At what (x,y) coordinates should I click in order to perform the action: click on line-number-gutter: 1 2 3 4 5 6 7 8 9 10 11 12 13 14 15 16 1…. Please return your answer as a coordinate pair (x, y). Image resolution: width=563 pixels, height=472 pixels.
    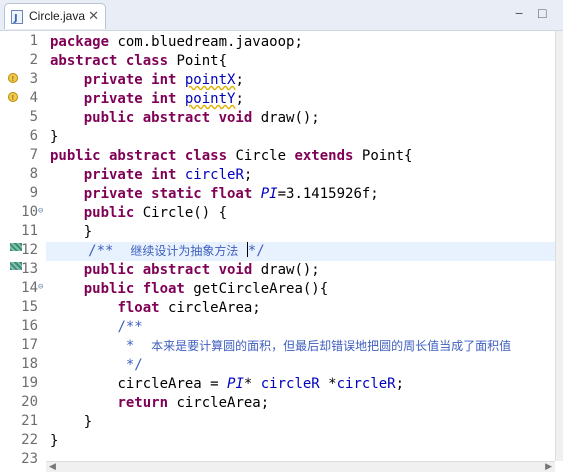
    Looking at the image, I should click on (23, 249).